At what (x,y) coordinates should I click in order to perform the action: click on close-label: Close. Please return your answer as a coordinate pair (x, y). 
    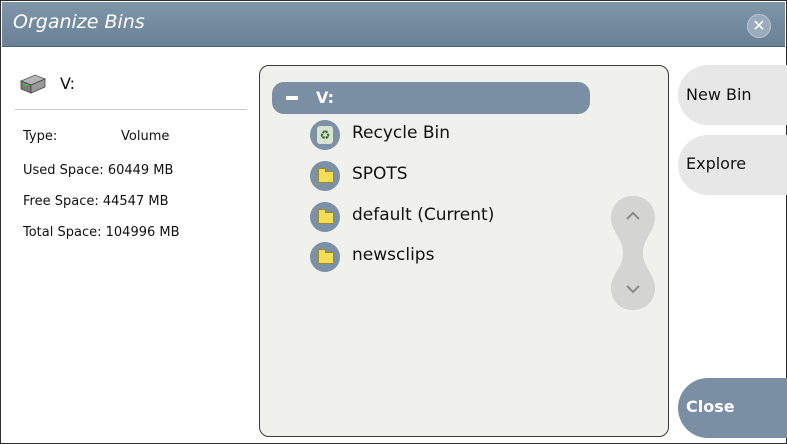
    Looking at the image, I should click on (710, 406).